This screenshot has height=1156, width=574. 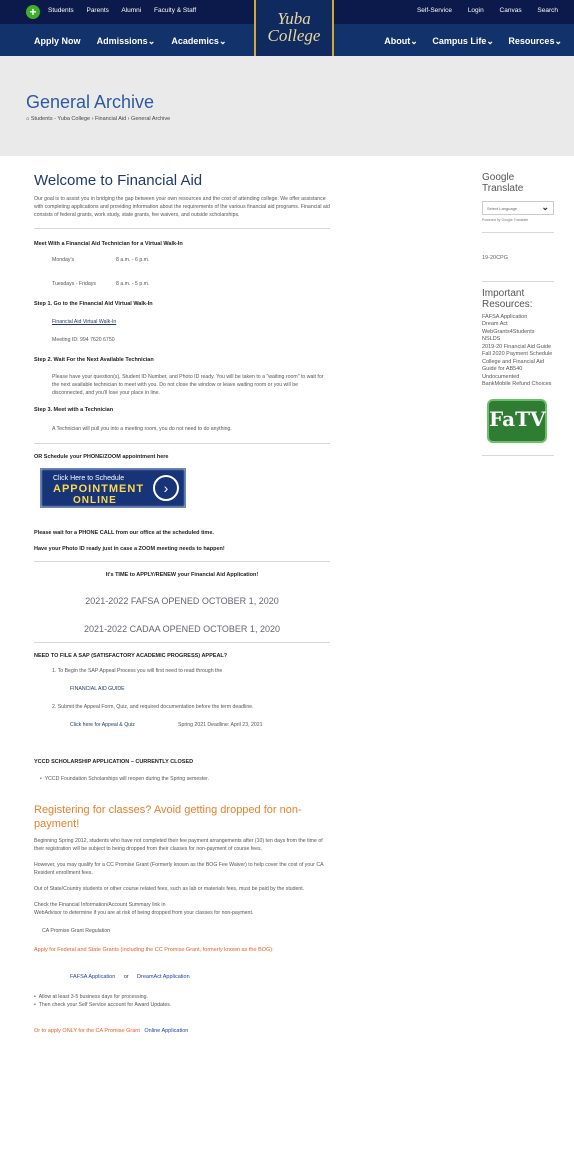 What do you see at coordinates (518, 348) in the screenshot?
I see `resource-link: 2019-20 Financial Aid Guide` at bounding box center [518, 348].